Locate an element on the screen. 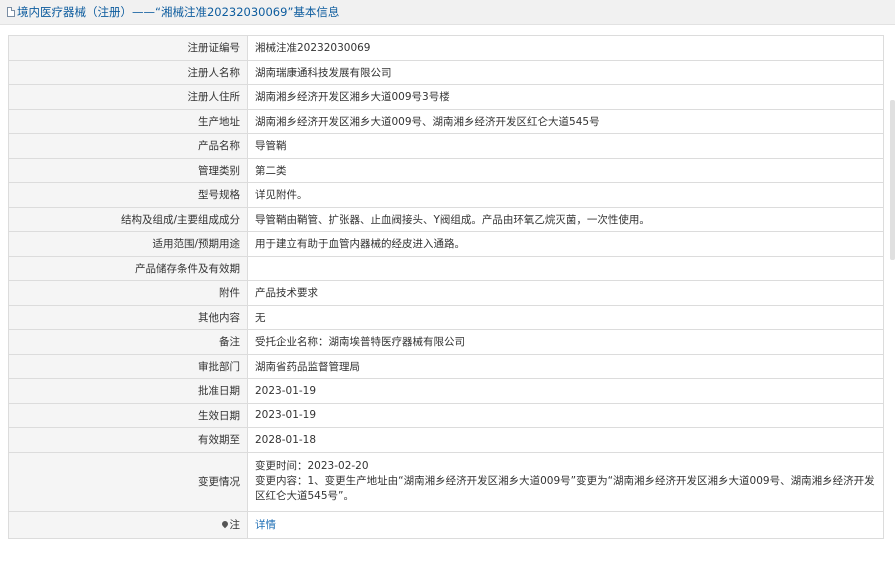  field-label: 其他内容 is located at coordinates (128, 317).